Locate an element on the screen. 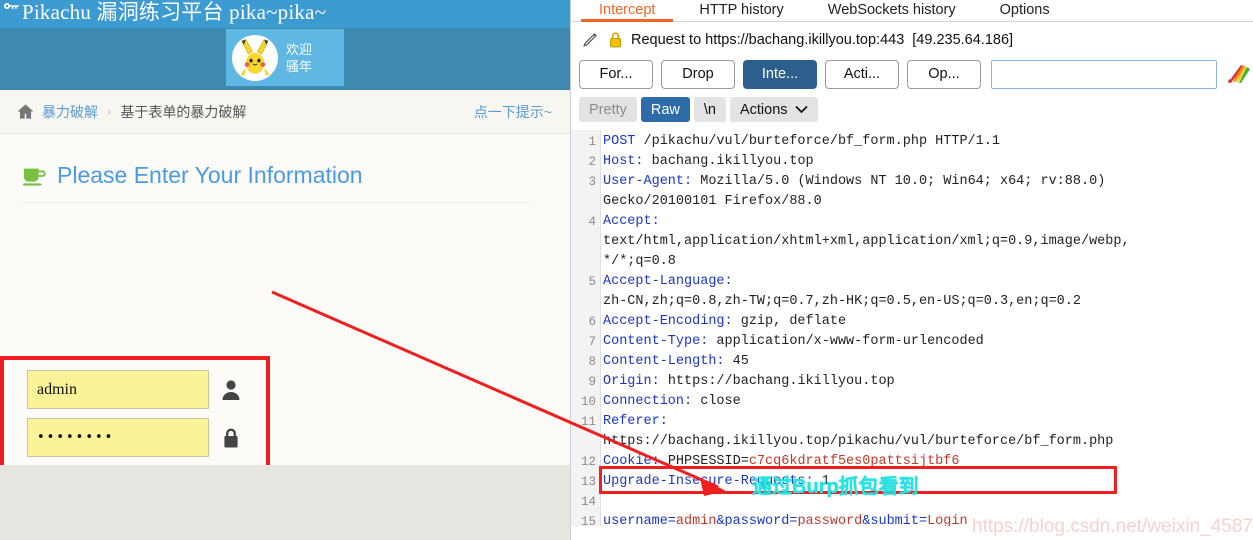 The height and width of the screenshot is (540, 1253). actions-label: Actions is located at coordinates (763, 109).